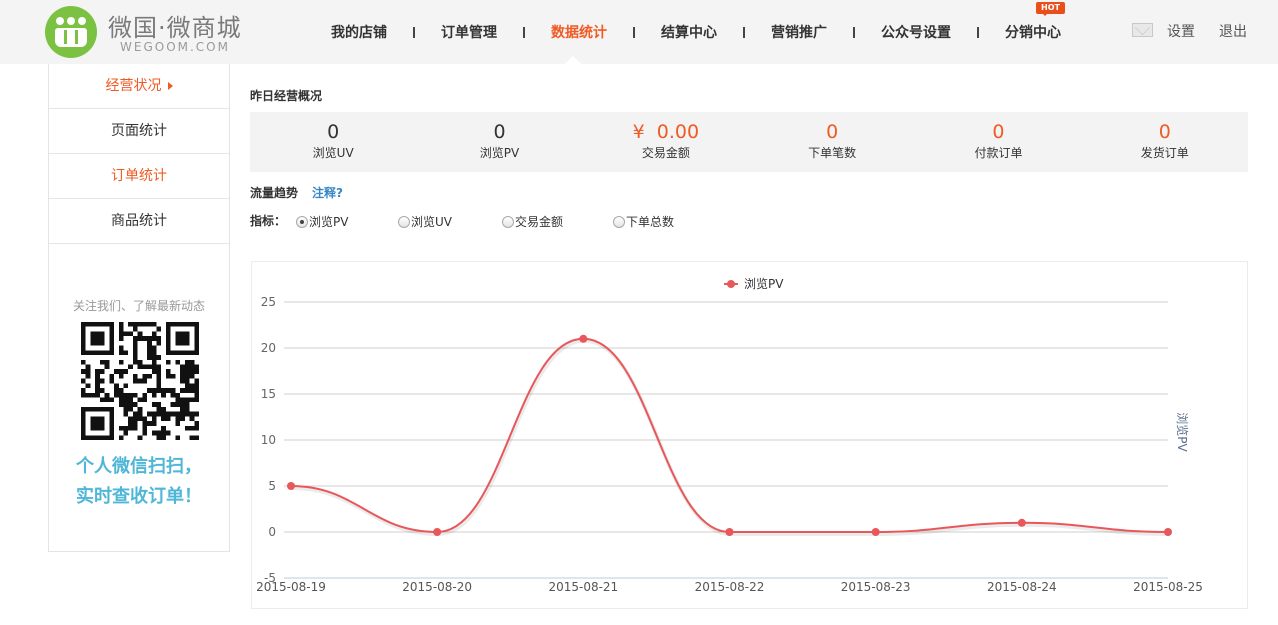 This screenshot has width=1278, height=625. I want to click on note-link: 注释?, so click(327, 192).